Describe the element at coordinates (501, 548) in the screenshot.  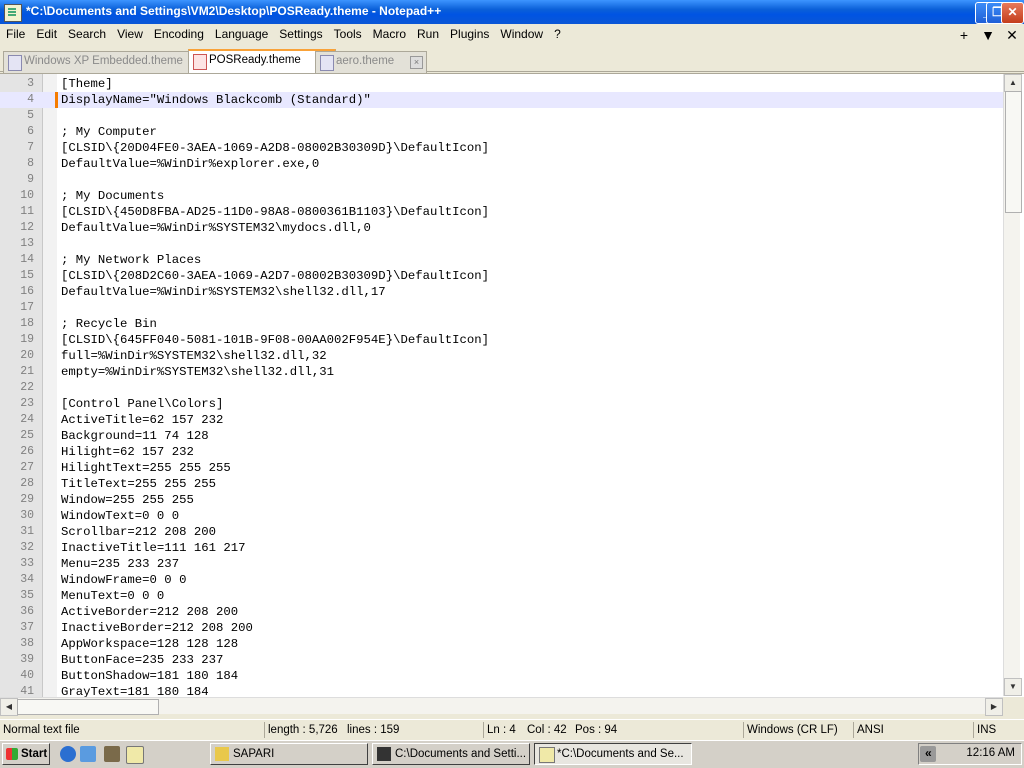
I see `code-line: 32 InactiveTitle=111 161 217` at that location.